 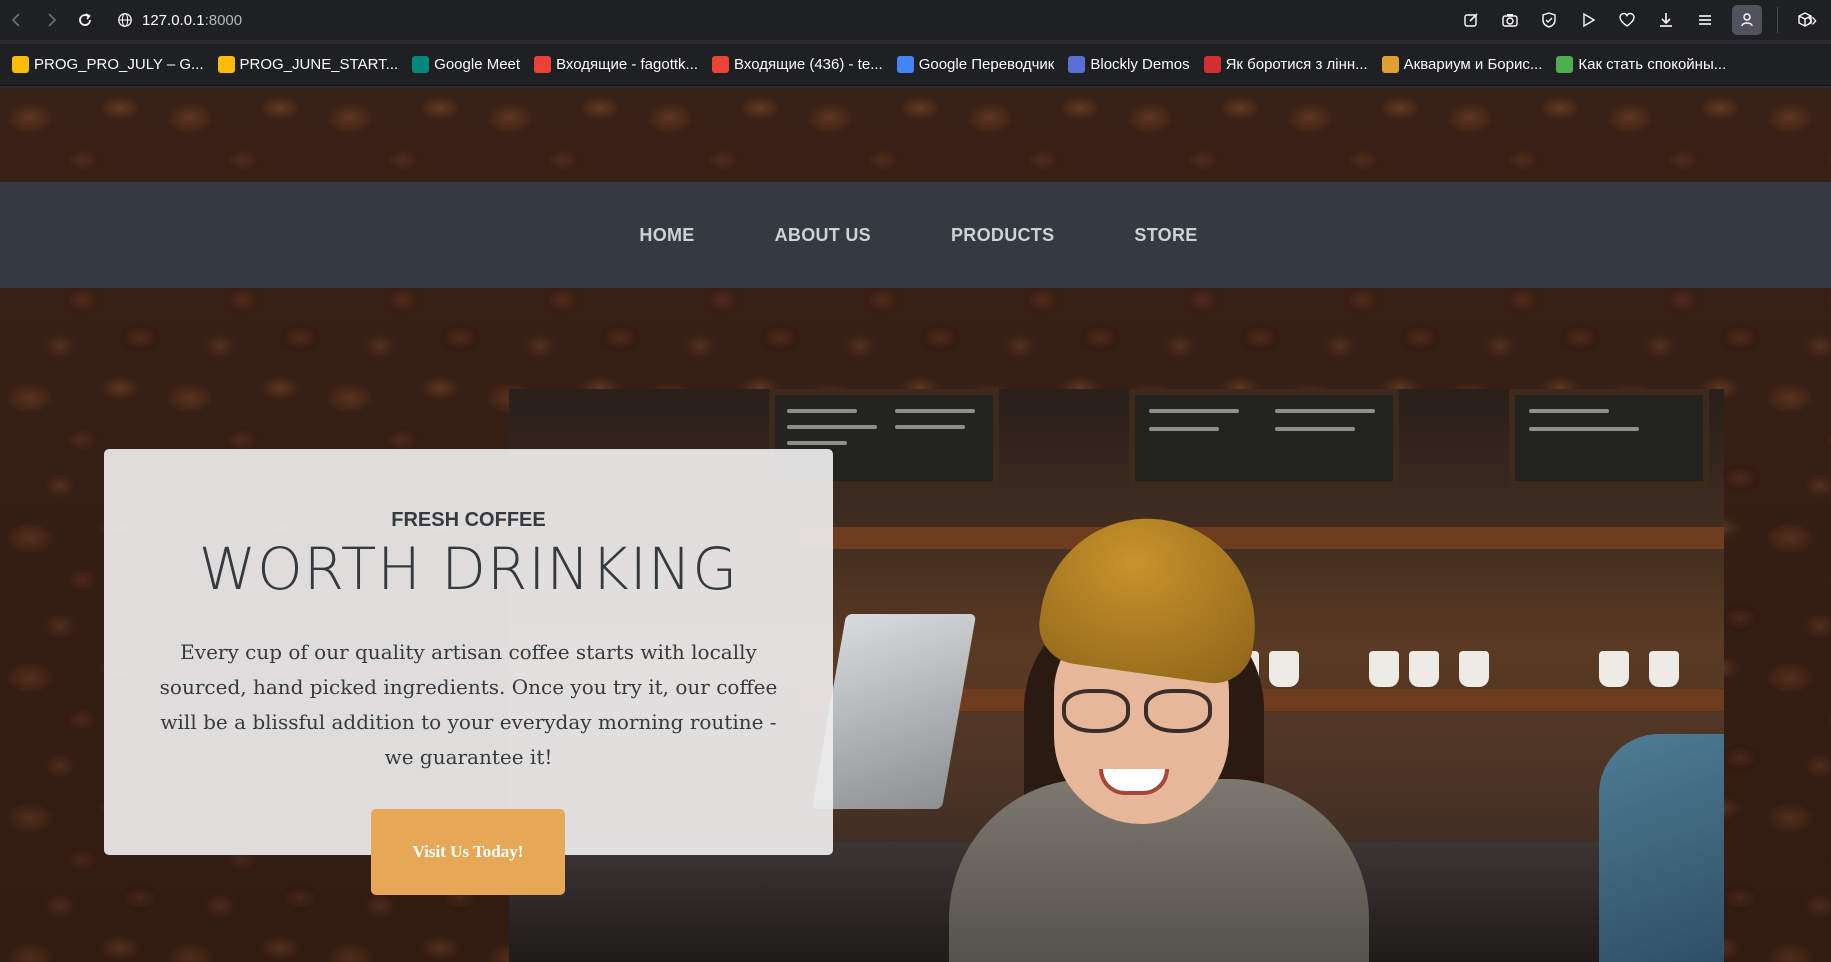 I want to click on toolbar-separator, so click(x=1777, y=20).